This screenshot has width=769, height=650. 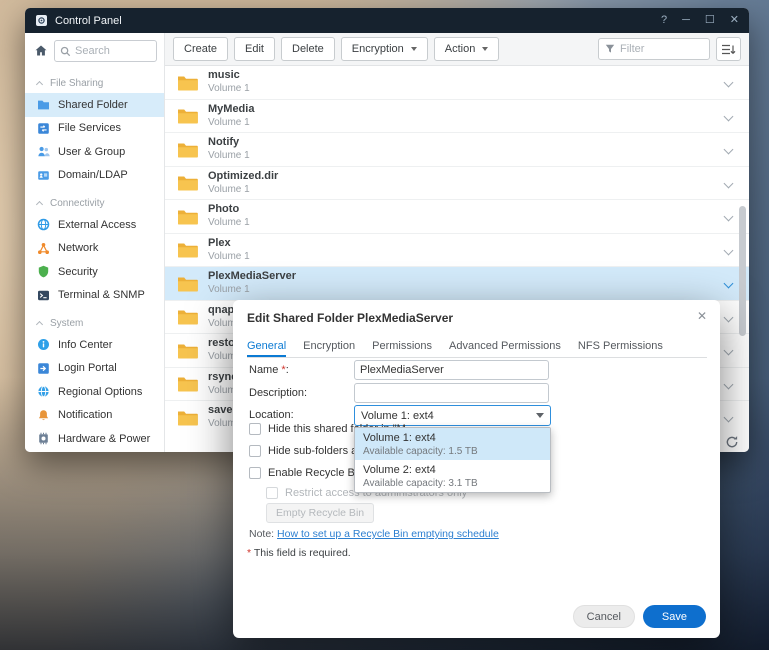 I want to click on volume-option-title: Volume 2: ext4, so click(x=399, y=470).